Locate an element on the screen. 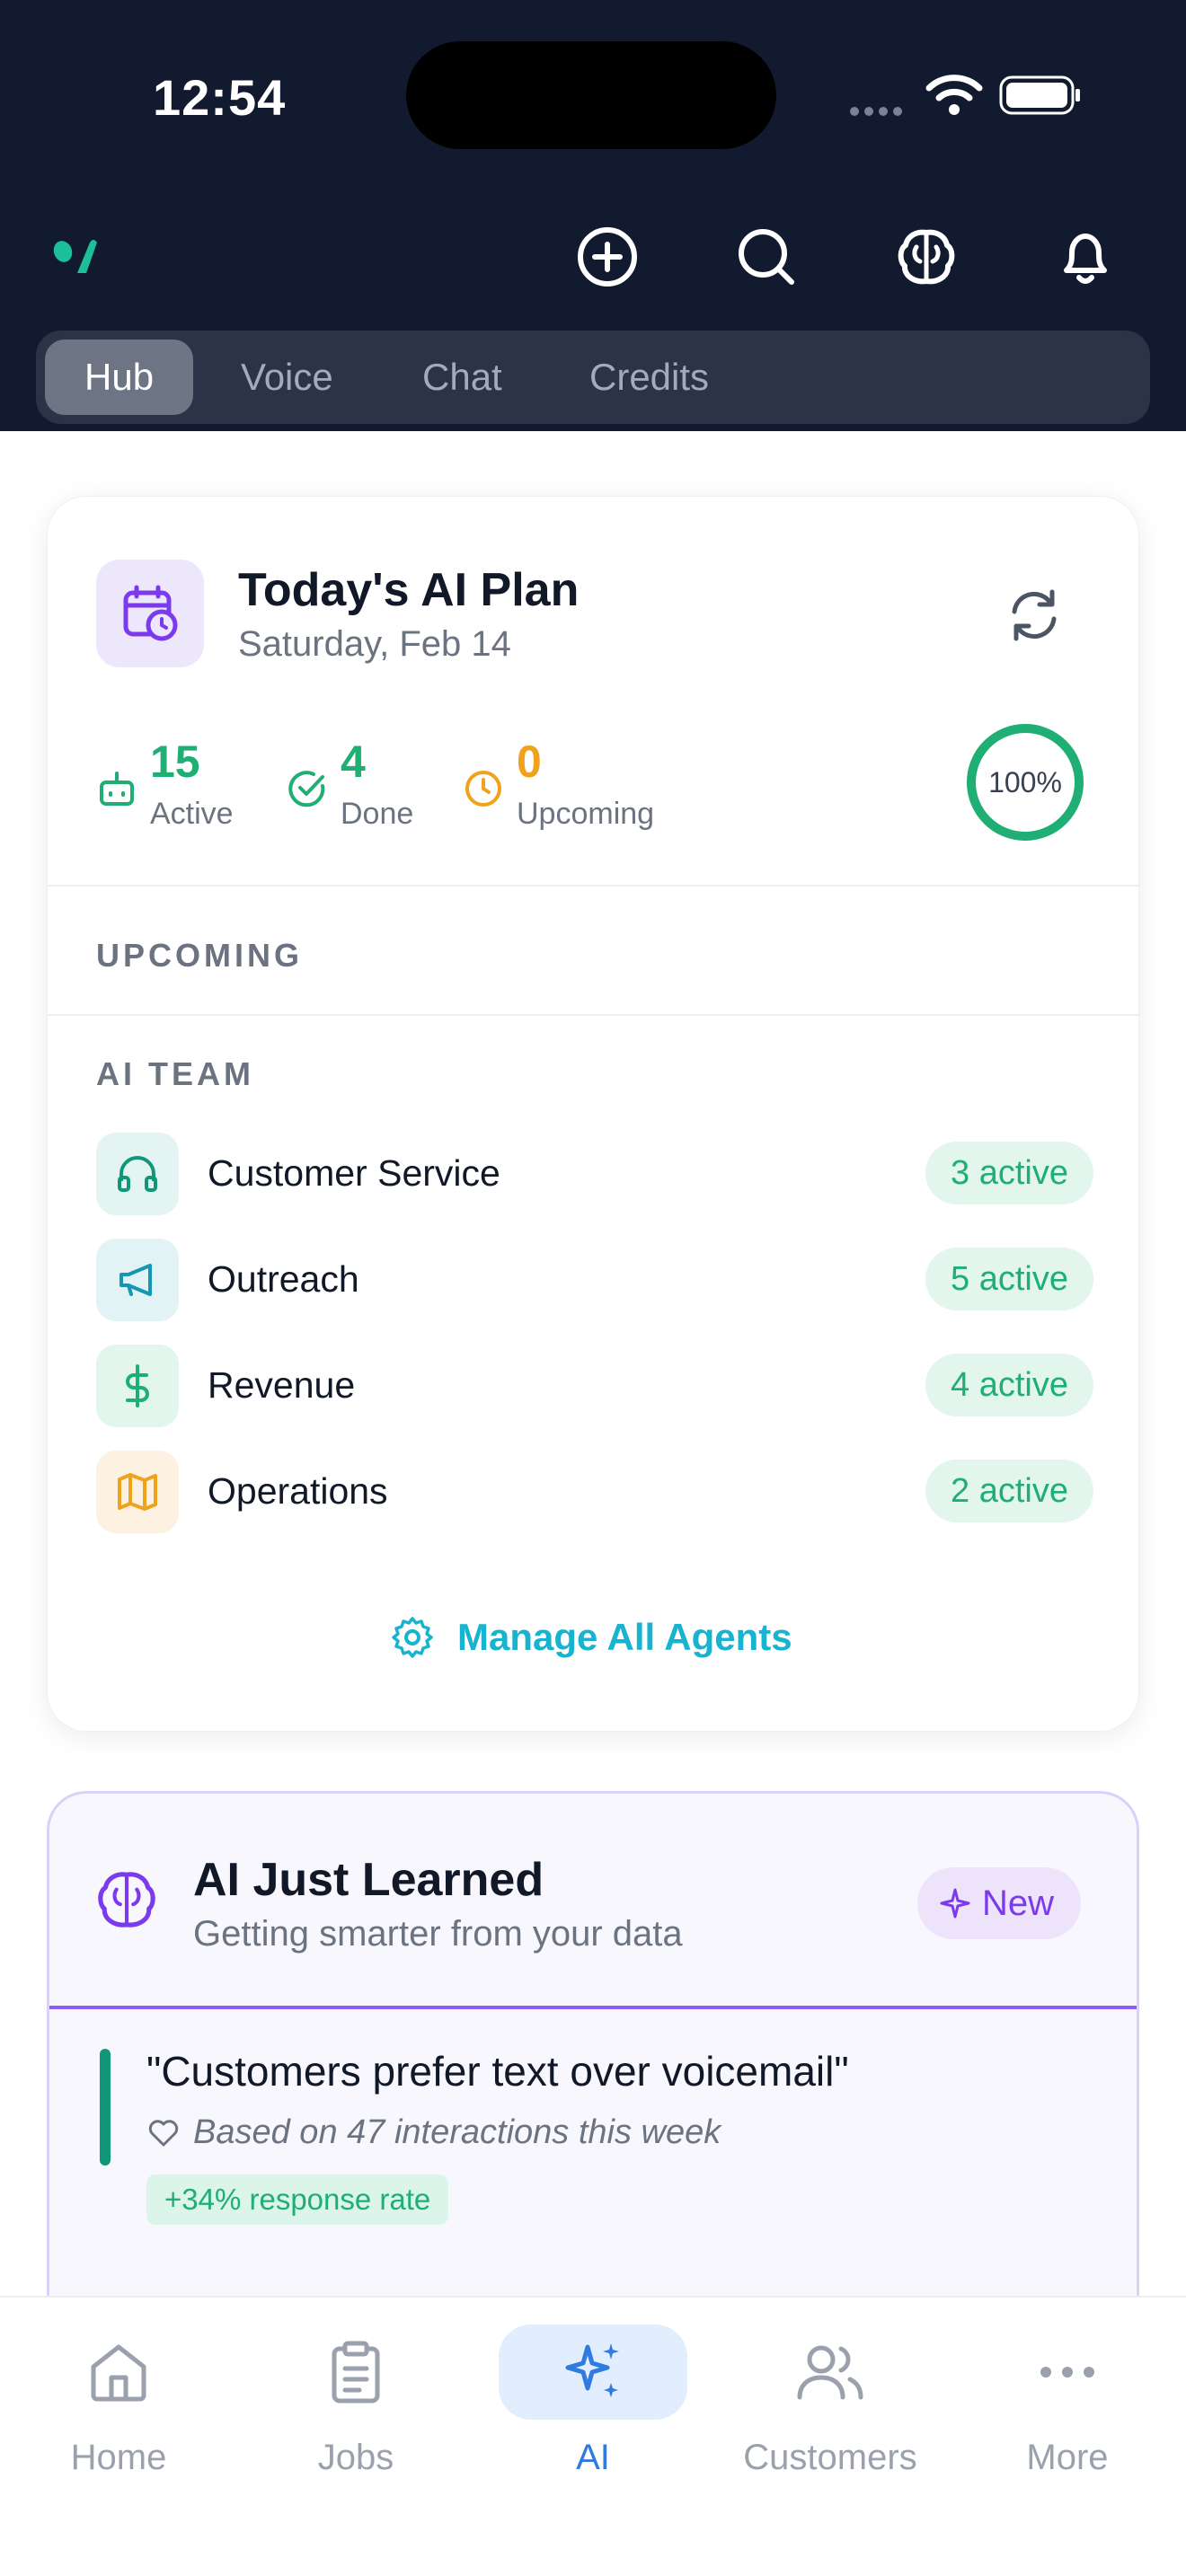  robot-icon is located at coordinates (117, 789).